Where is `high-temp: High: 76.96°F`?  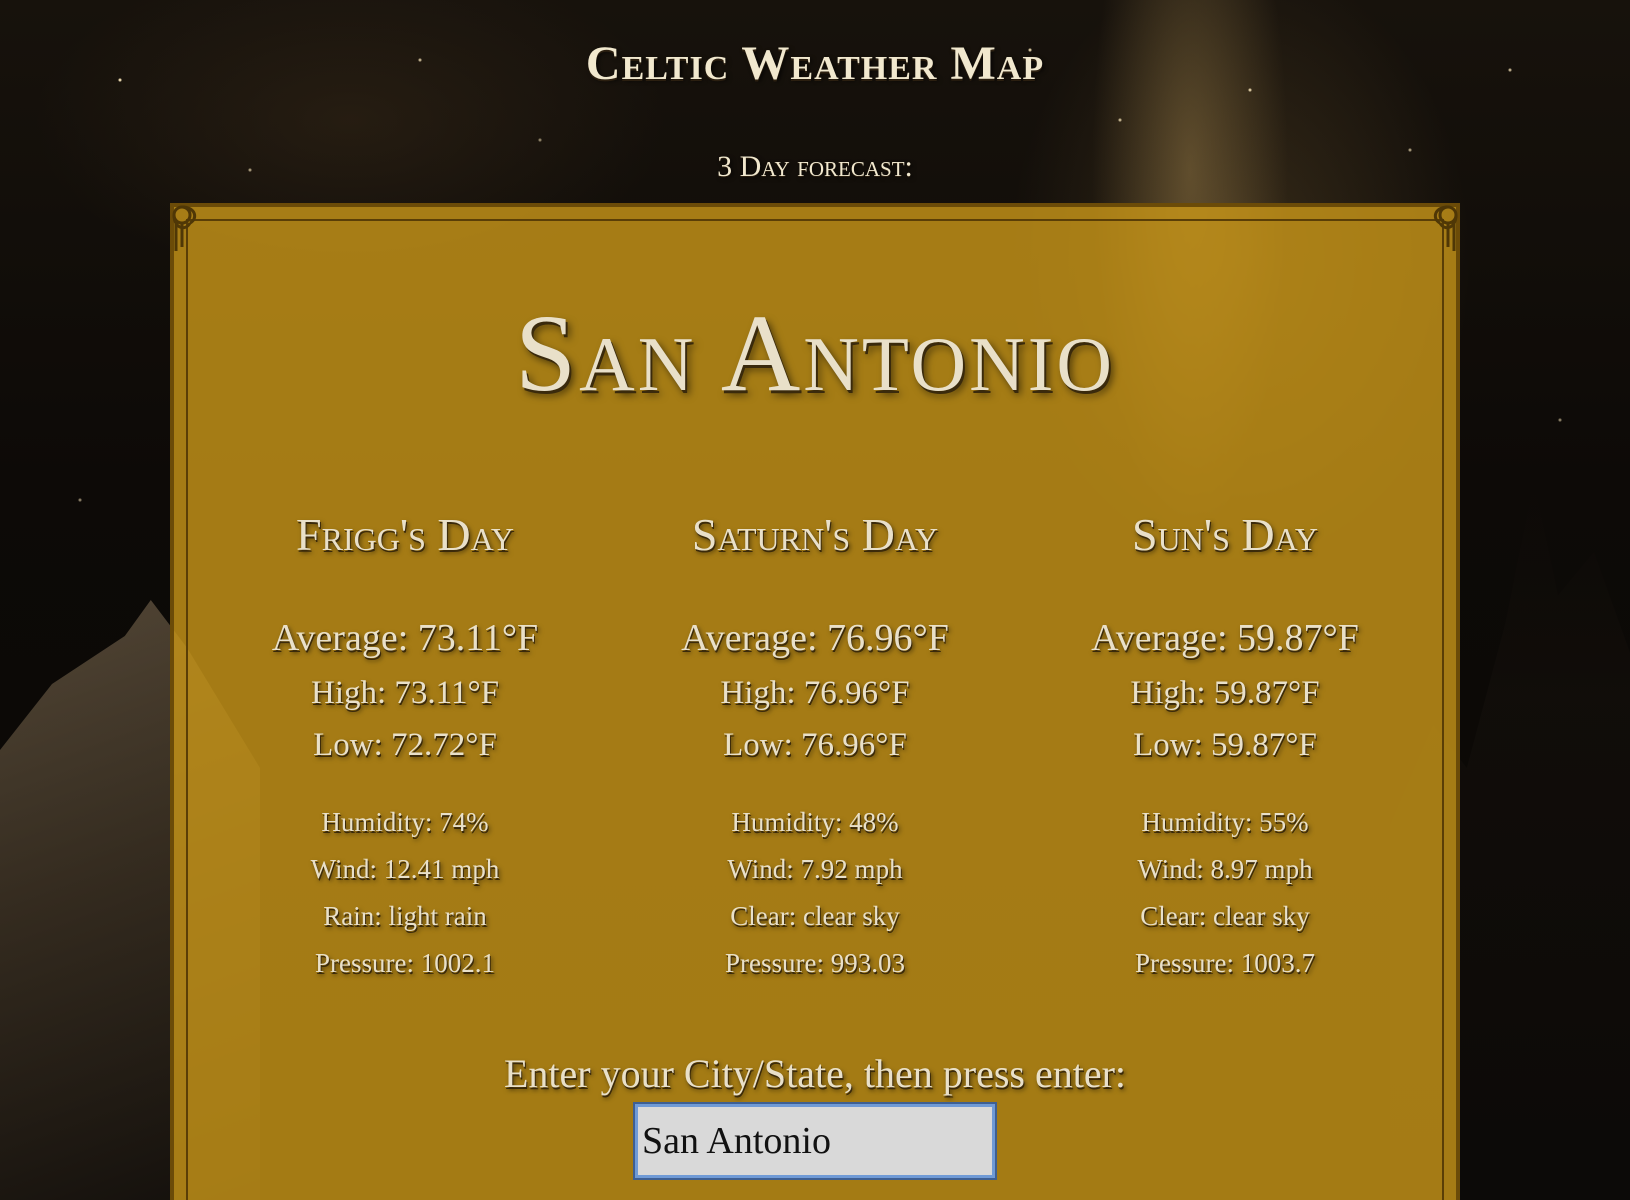
high-temp: High: 76.96°F is located at coordinates (815, 693).